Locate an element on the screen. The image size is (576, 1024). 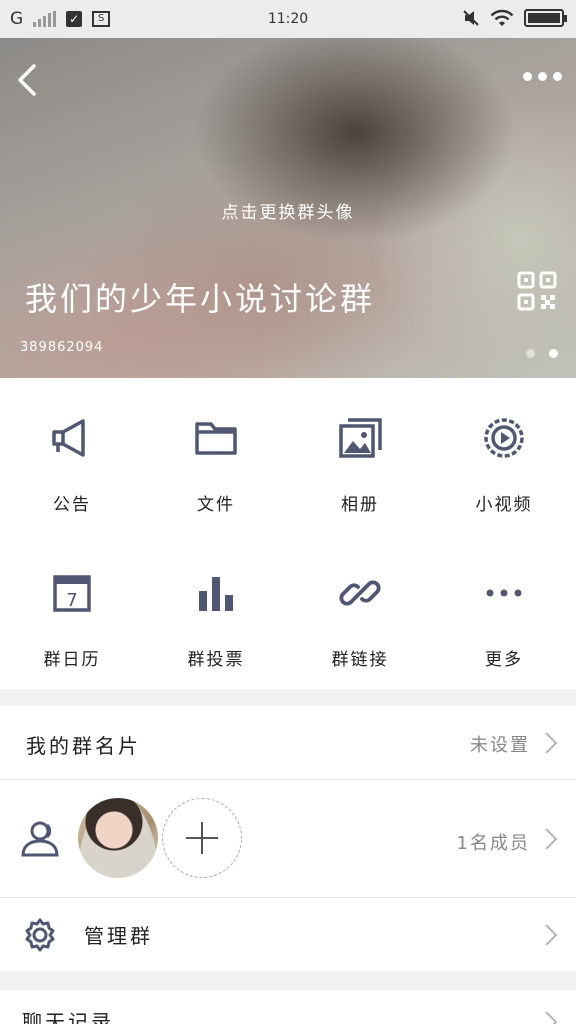
group-id: 389862094 is located at coordinates (62, 347).